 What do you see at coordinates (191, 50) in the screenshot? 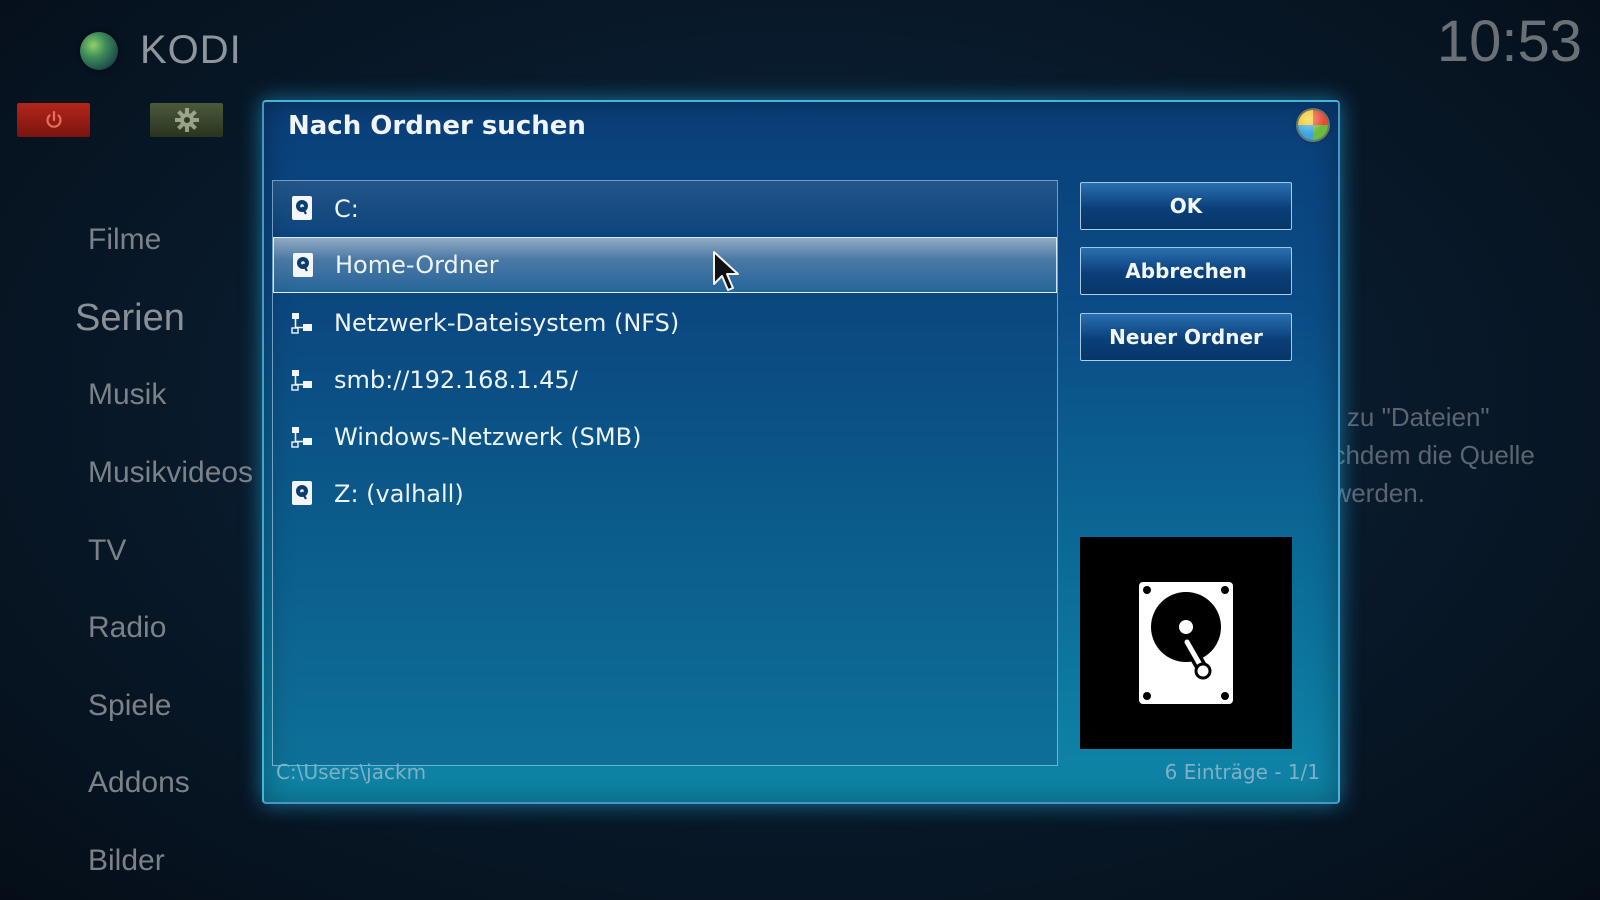
I see `app-title: KODI` at bounding box center [191, 50].